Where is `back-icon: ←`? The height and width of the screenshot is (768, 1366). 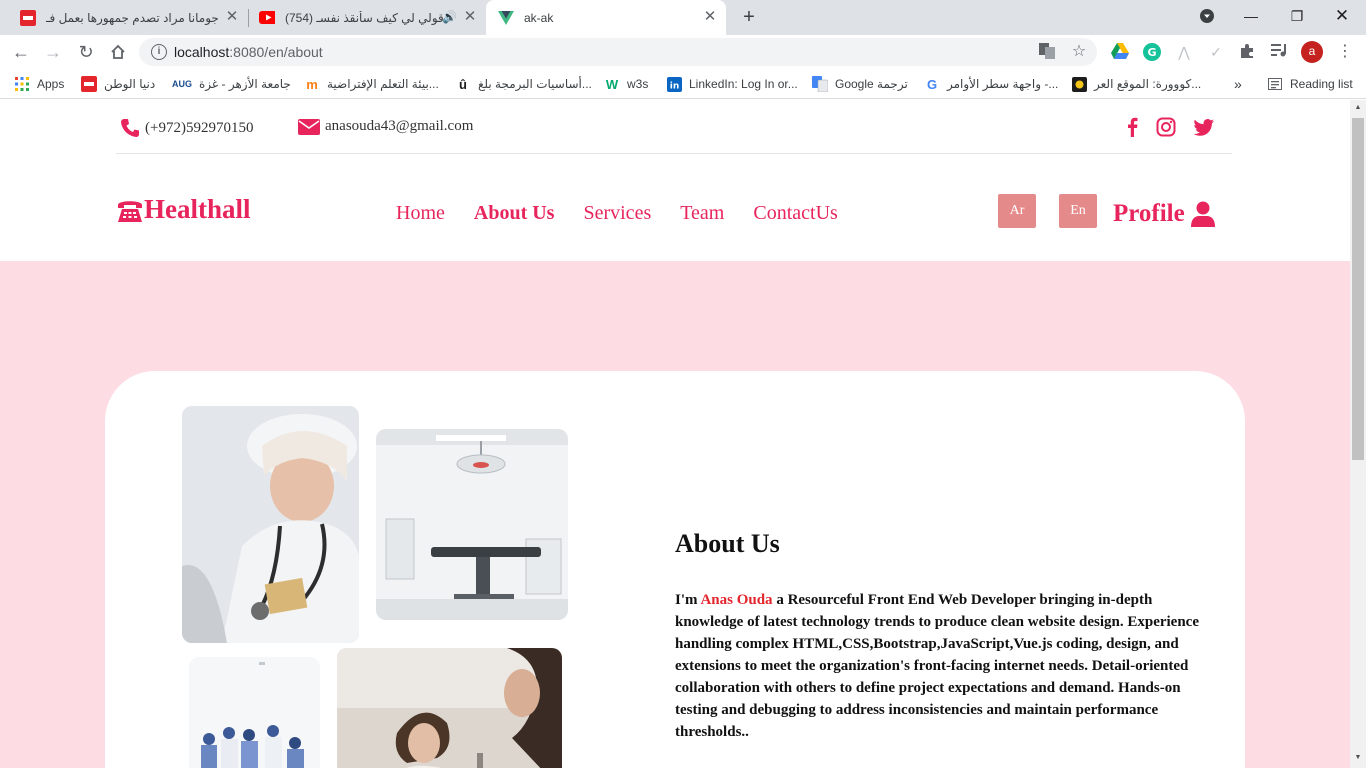
back-icon: ← is located at coordinates (21, 52).